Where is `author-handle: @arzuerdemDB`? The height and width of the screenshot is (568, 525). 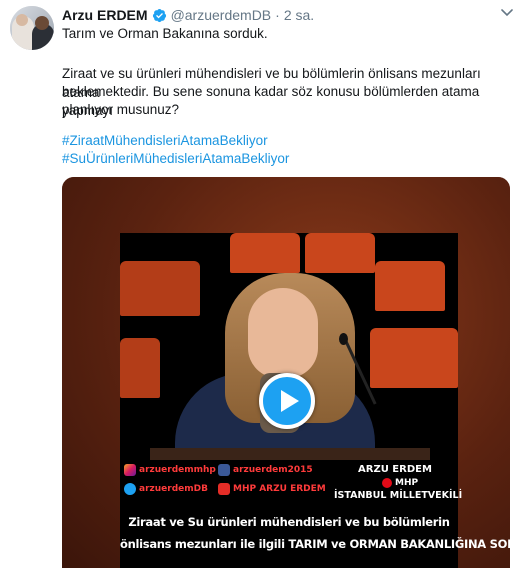 author-handle: @arzuerdemDB is located at coordinates (221, 15).